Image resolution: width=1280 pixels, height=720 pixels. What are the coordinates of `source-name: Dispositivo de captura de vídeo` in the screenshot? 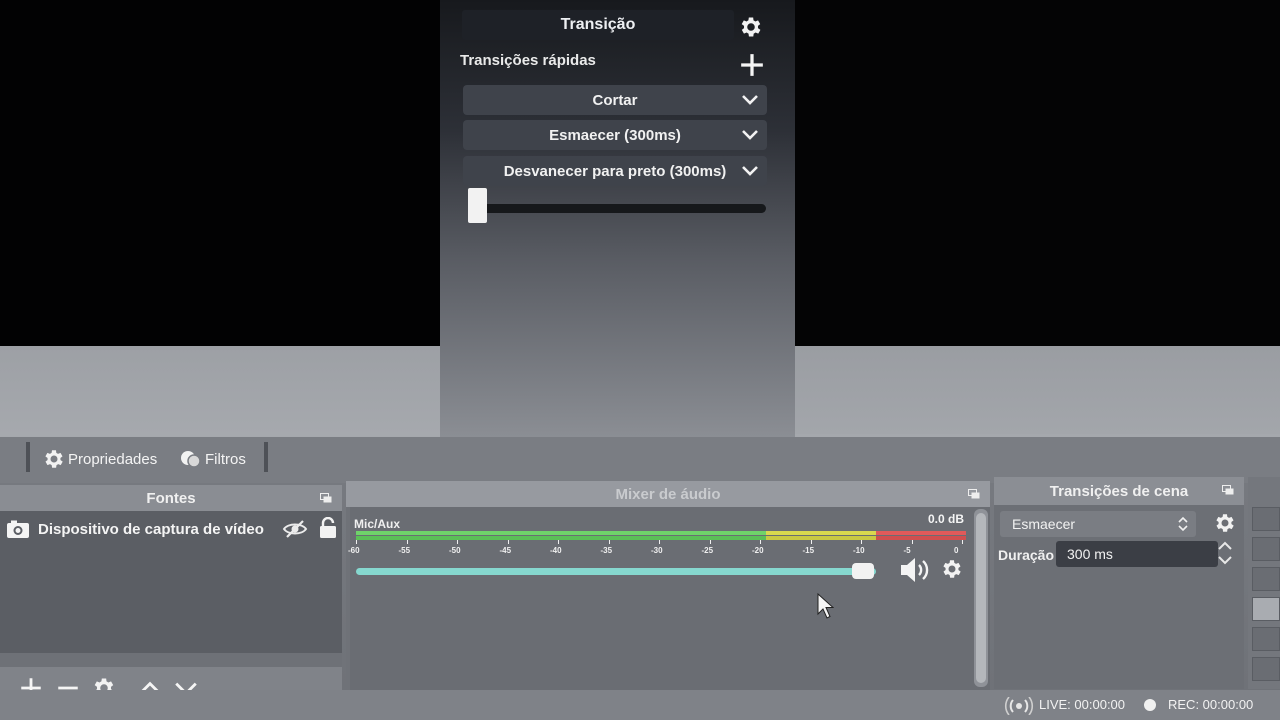 It's located at (151, 529).